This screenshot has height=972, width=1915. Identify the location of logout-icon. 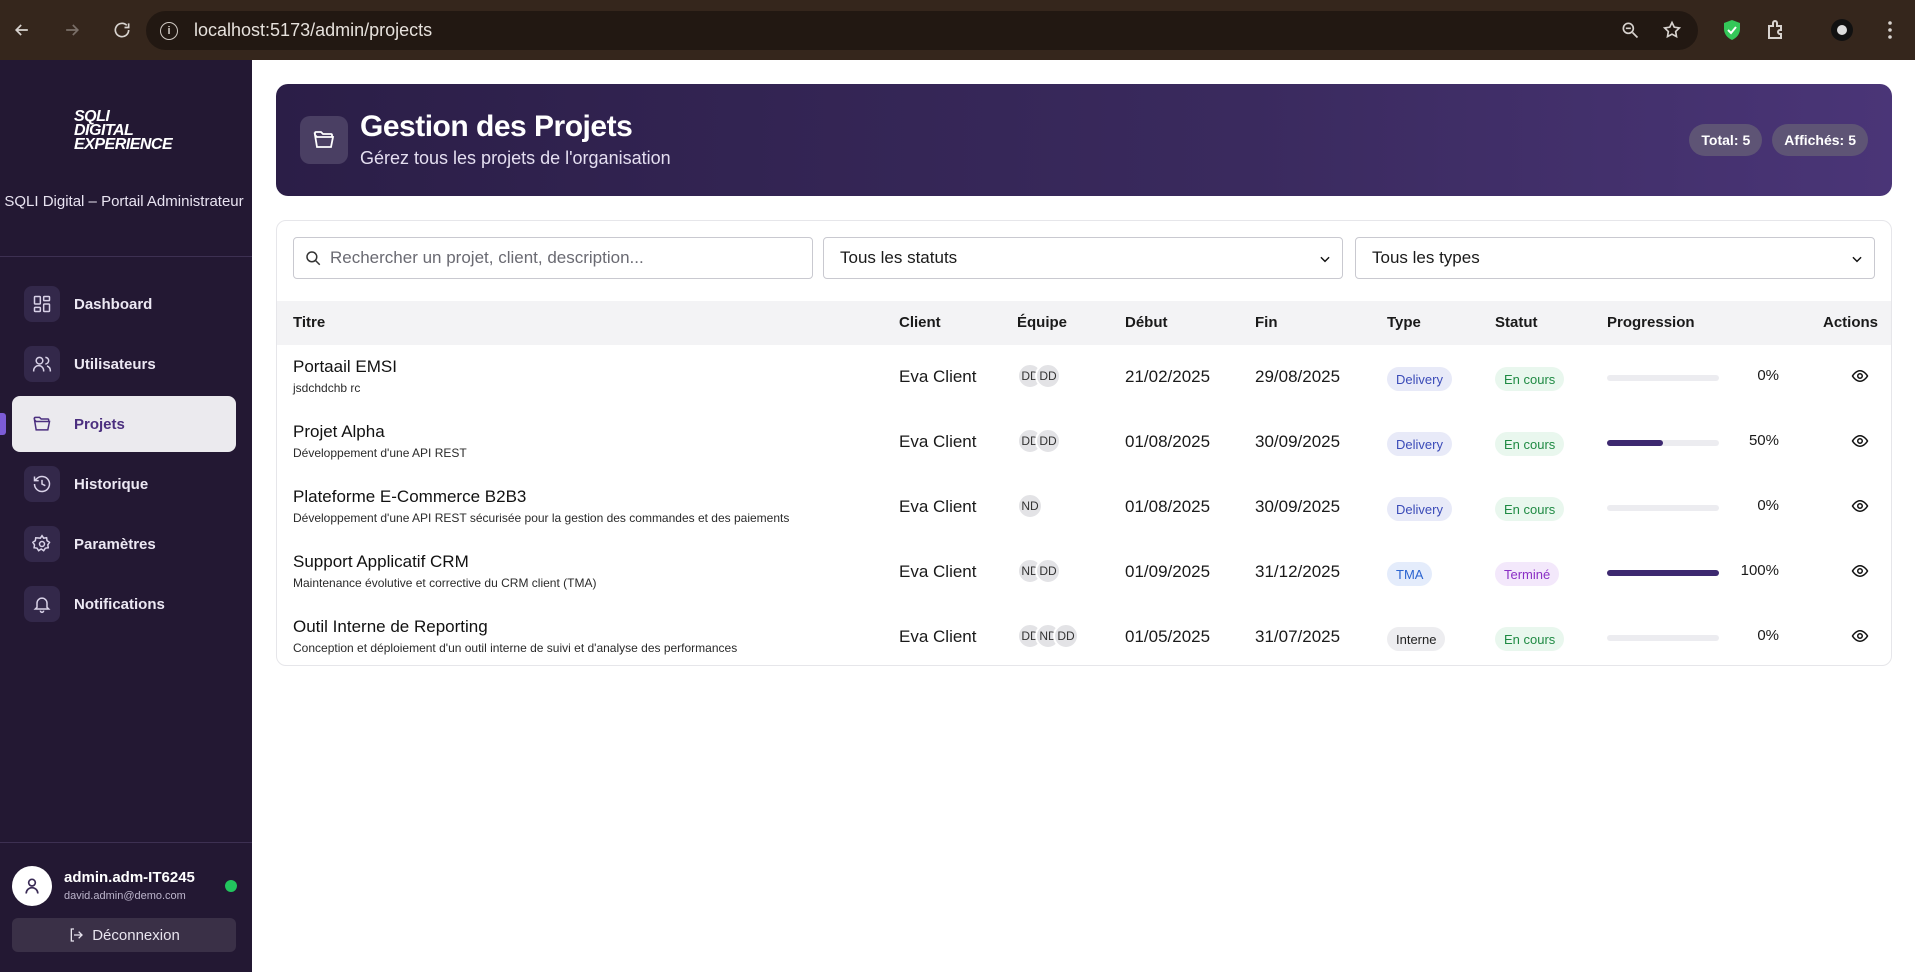
(77, 935).